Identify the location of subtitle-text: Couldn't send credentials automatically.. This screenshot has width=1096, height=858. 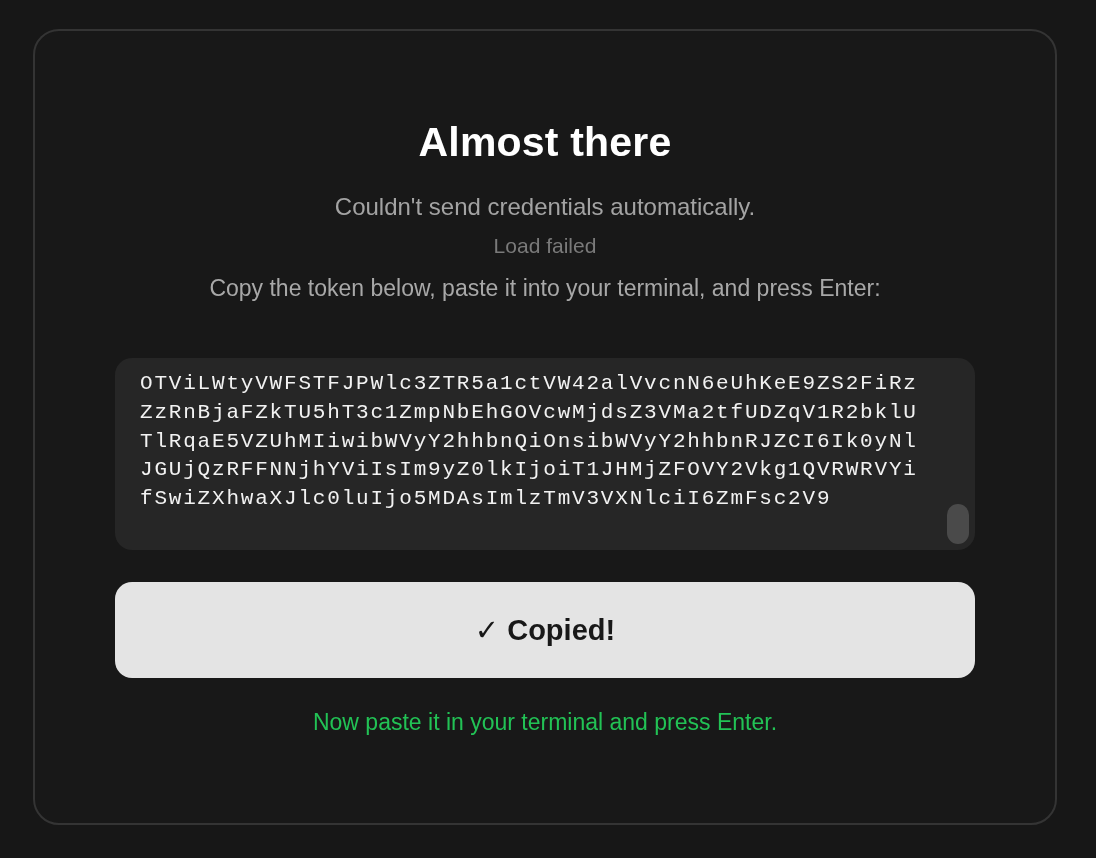
(545, 207).